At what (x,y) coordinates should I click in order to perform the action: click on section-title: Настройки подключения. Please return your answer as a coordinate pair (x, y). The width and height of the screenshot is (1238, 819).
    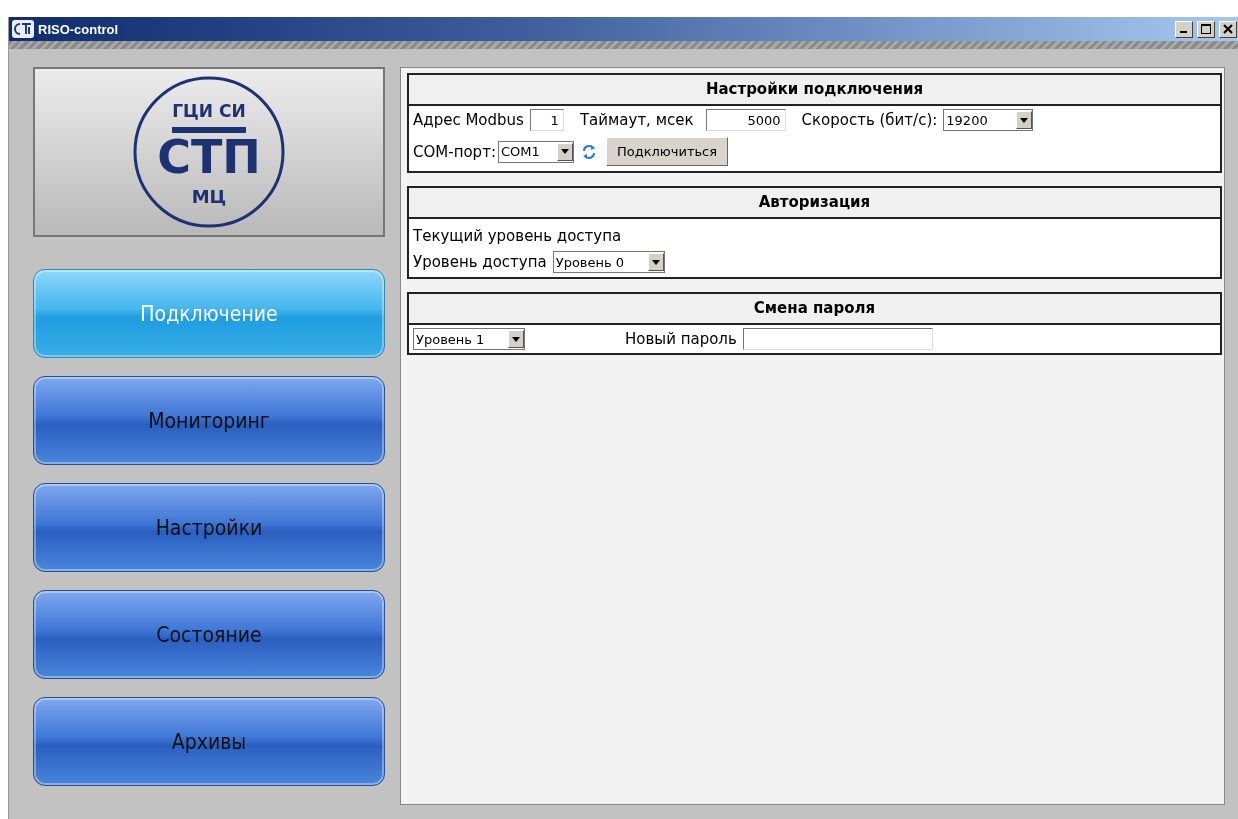
    Looking at the image, I should click on (814, 90).